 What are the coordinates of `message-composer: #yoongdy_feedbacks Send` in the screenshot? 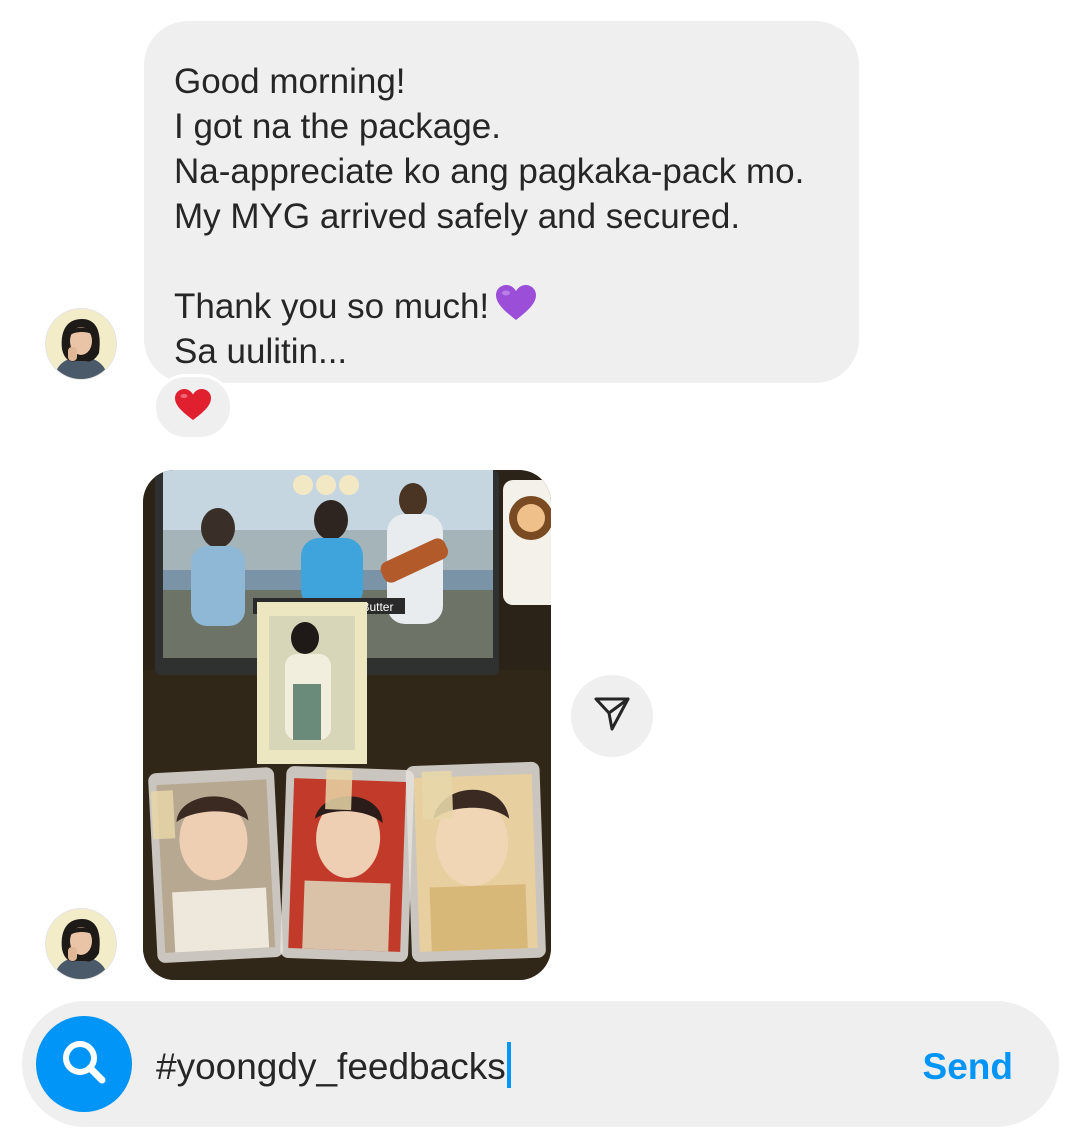 It's located at (540, 1064).